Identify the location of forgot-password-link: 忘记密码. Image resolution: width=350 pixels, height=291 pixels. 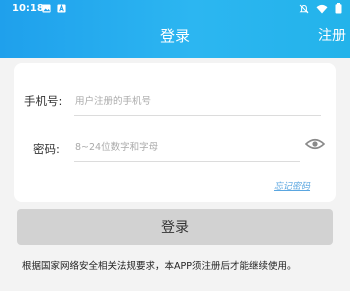
(292, 185).